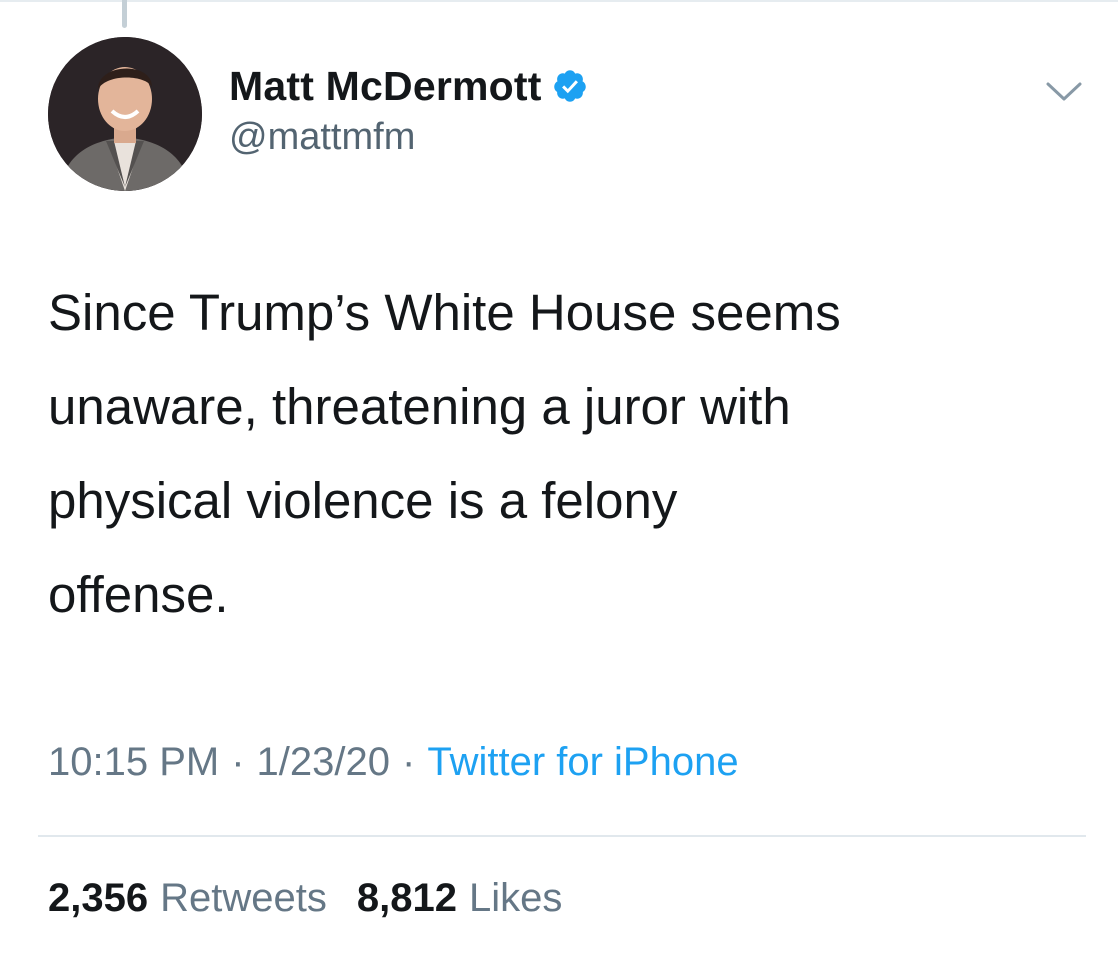 Image resolution: width=1118 pixels, height=957 pixels. I want to click on tweet-stats: 2,356 Retweets 8,812 Likes, so click(305, 898).